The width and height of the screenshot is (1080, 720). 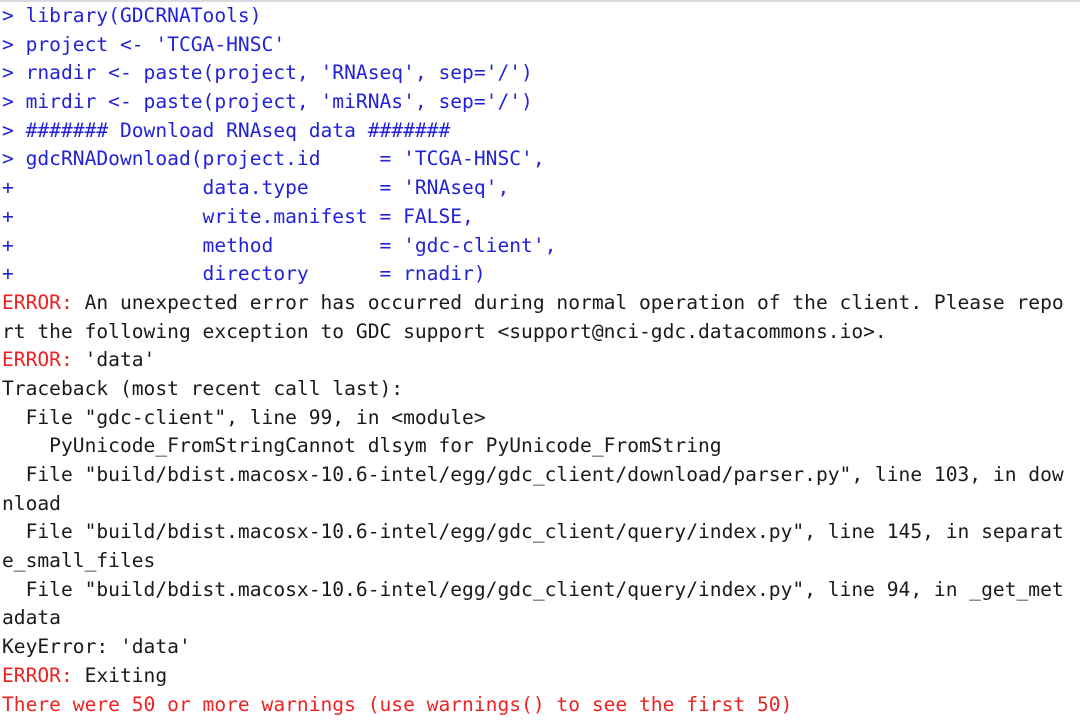 What do you see at coordinates (541, 647) in the screenshot?
I see `console-line-output: KeyError: 'data'` at bounding box center [541, 647].